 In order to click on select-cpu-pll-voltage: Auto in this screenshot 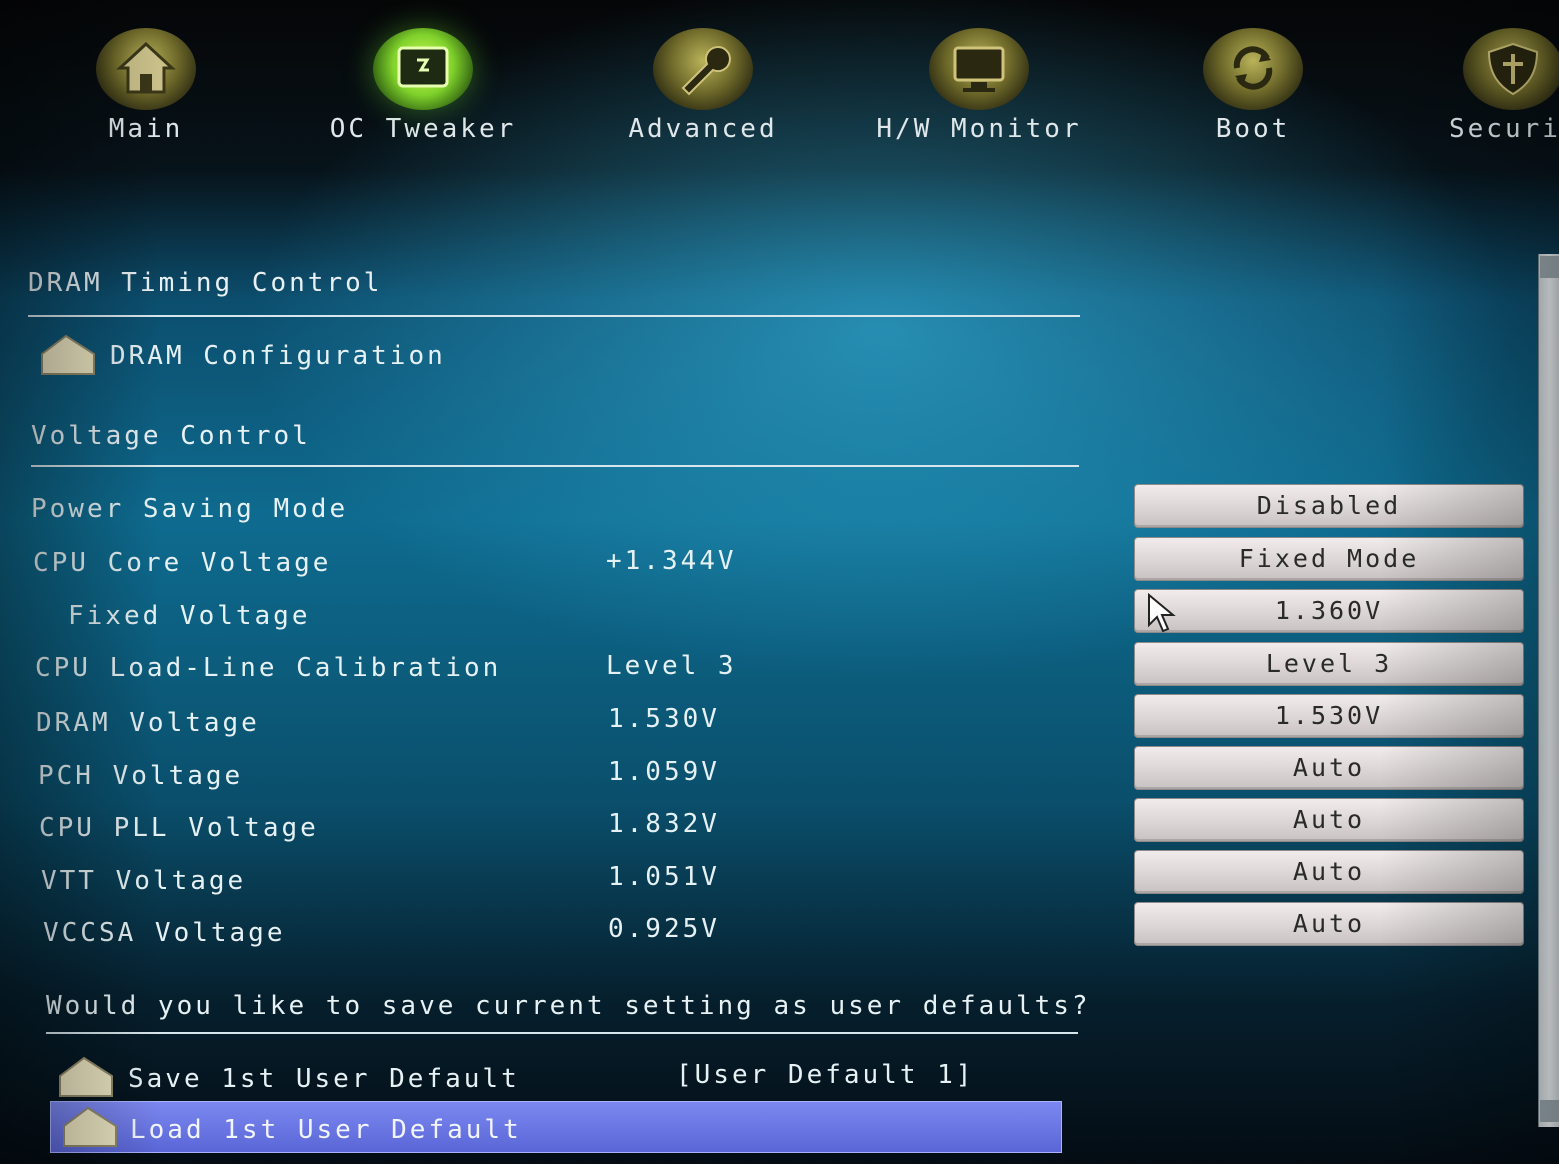, I will do `click(1329, 820)`.